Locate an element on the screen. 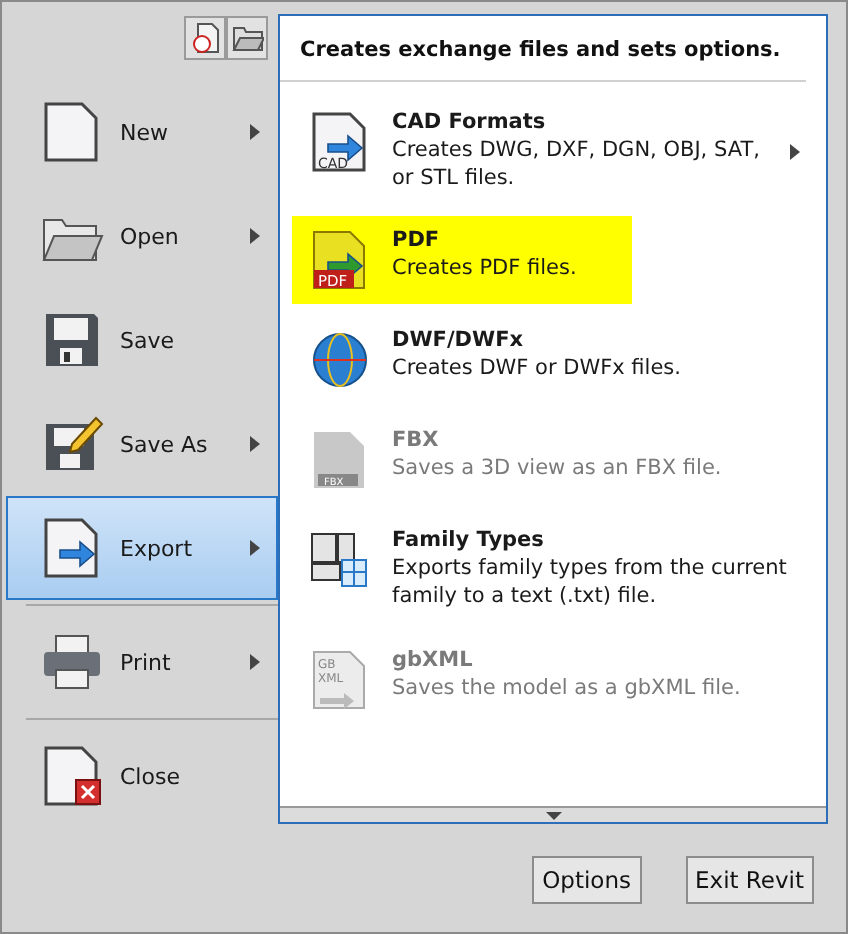 This screenshot has height=934, width=848. recent-documents-button is located at coordinates (205, 38).